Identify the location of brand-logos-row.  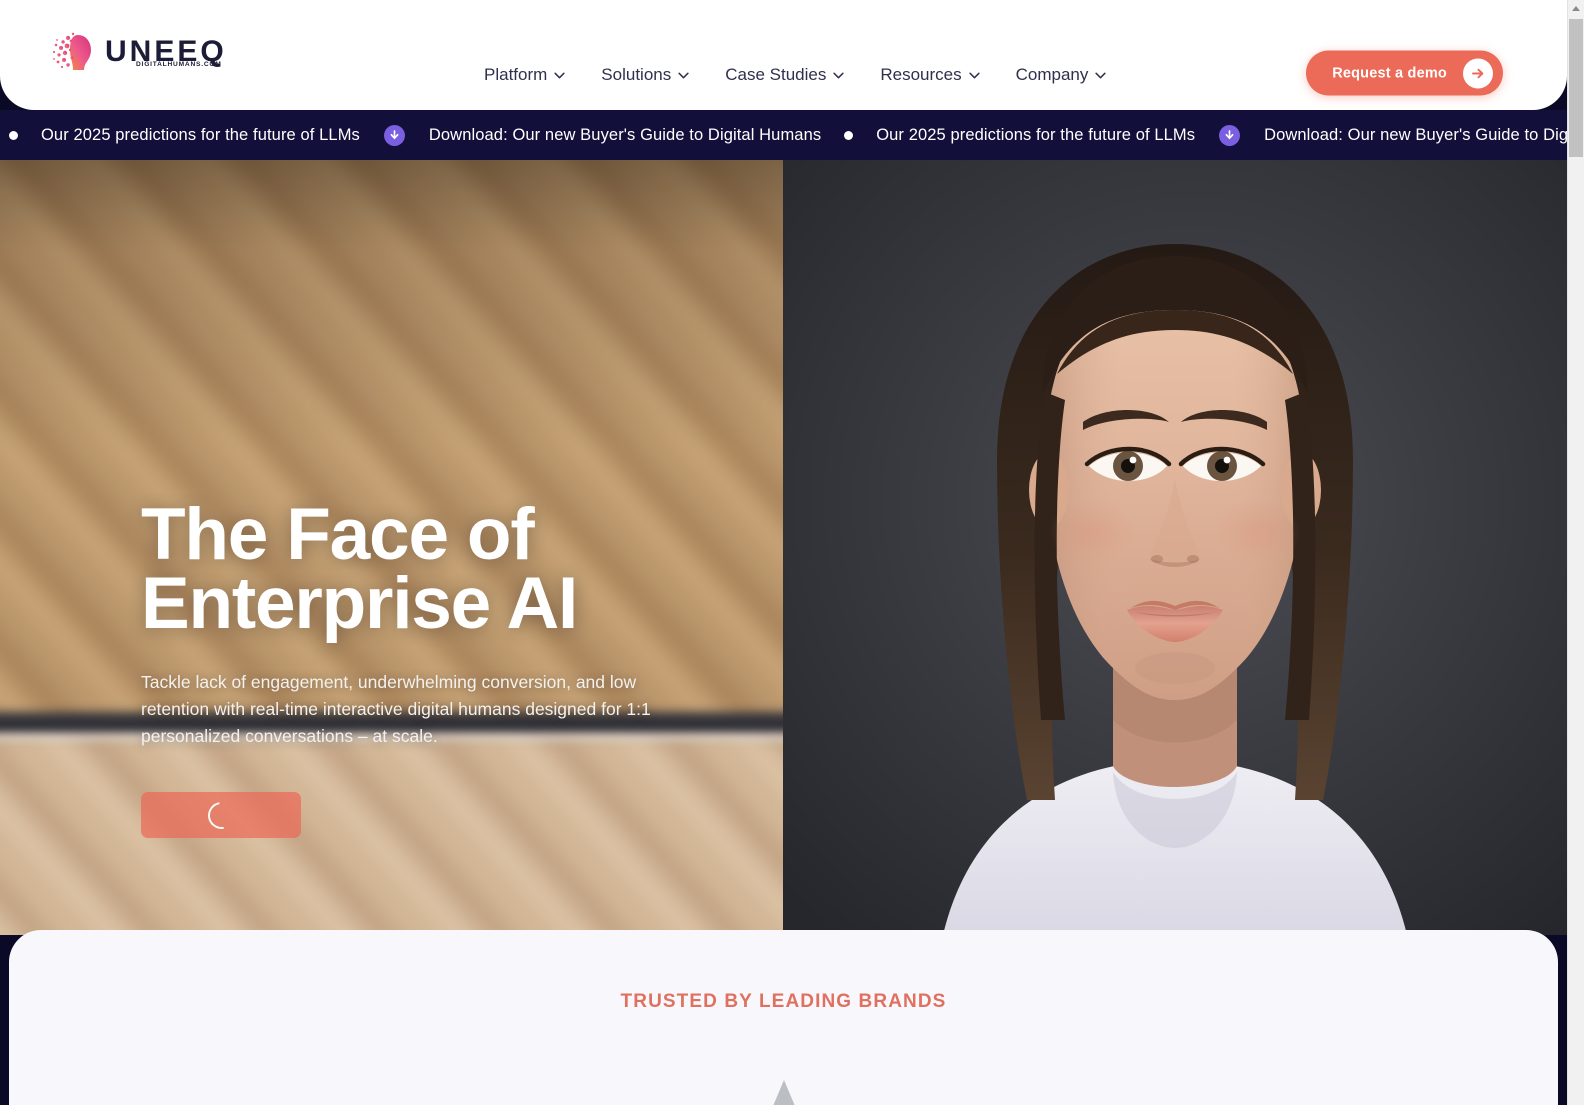
(784, 1091).